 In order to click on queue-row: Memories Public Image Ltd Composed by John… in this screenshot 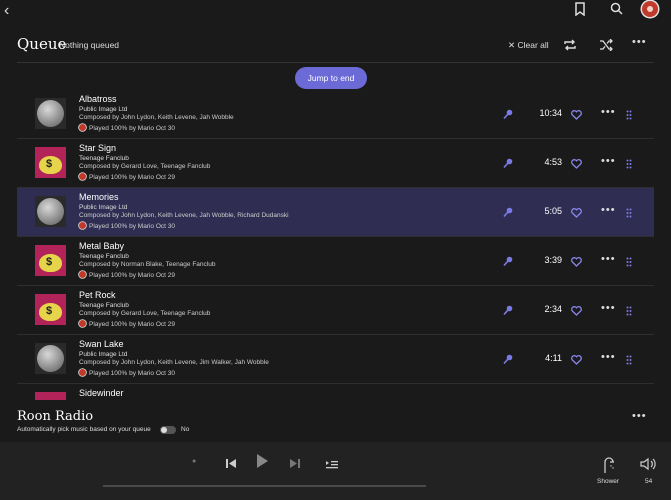, I will do `click(335, 212)`.